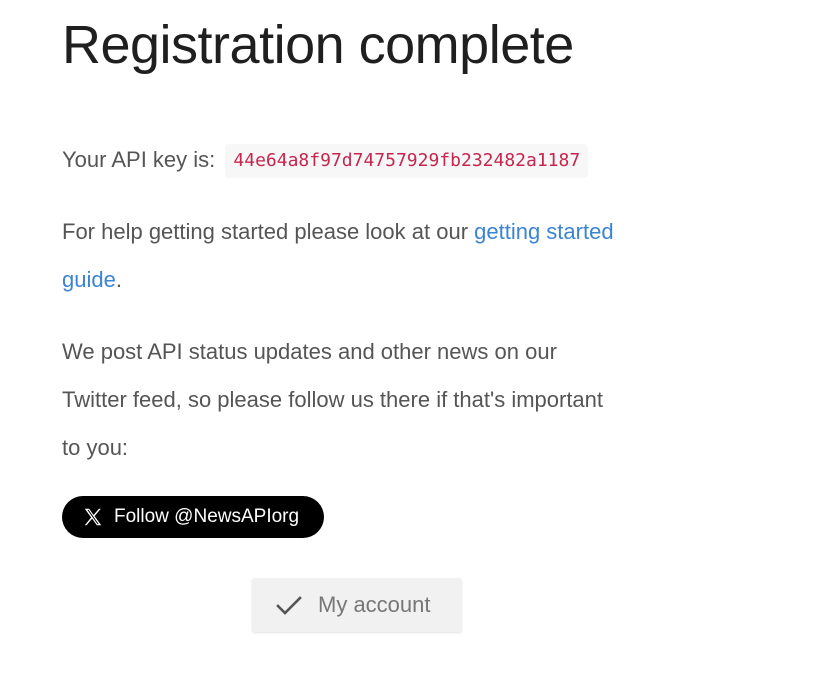 The image size is (840, 687). What do you see at coordinates (374, 604) in the screenshot?
I see `my-account-label: My account` at bounding box center [374, 604].